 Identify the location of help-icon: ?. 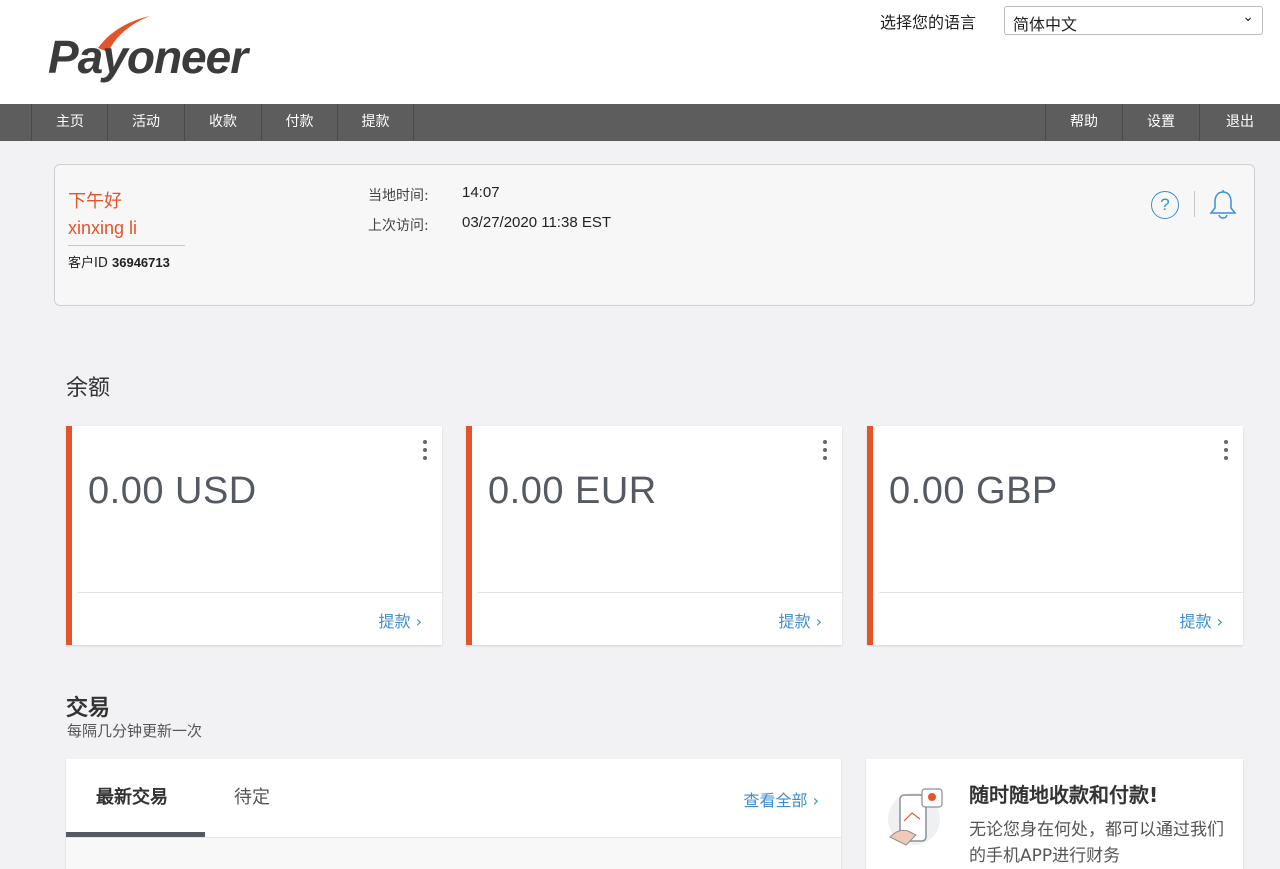
(1165, 205).